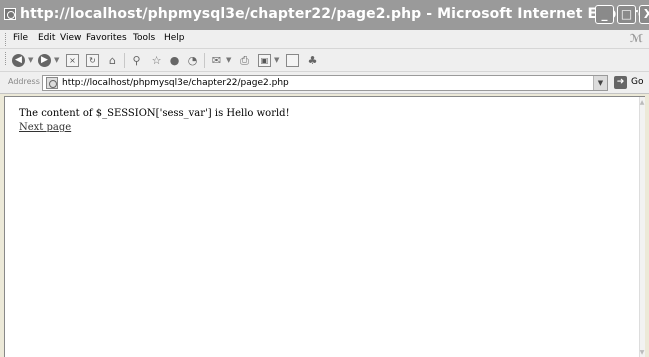  Describe the element at coordinates (24, 81) in the screenshot. I see `address-label: Address` at that location.